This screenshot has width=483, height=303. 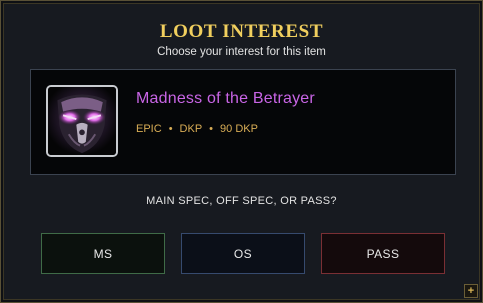 I want to click on demon-face-icon, so click(x=82, y=121).